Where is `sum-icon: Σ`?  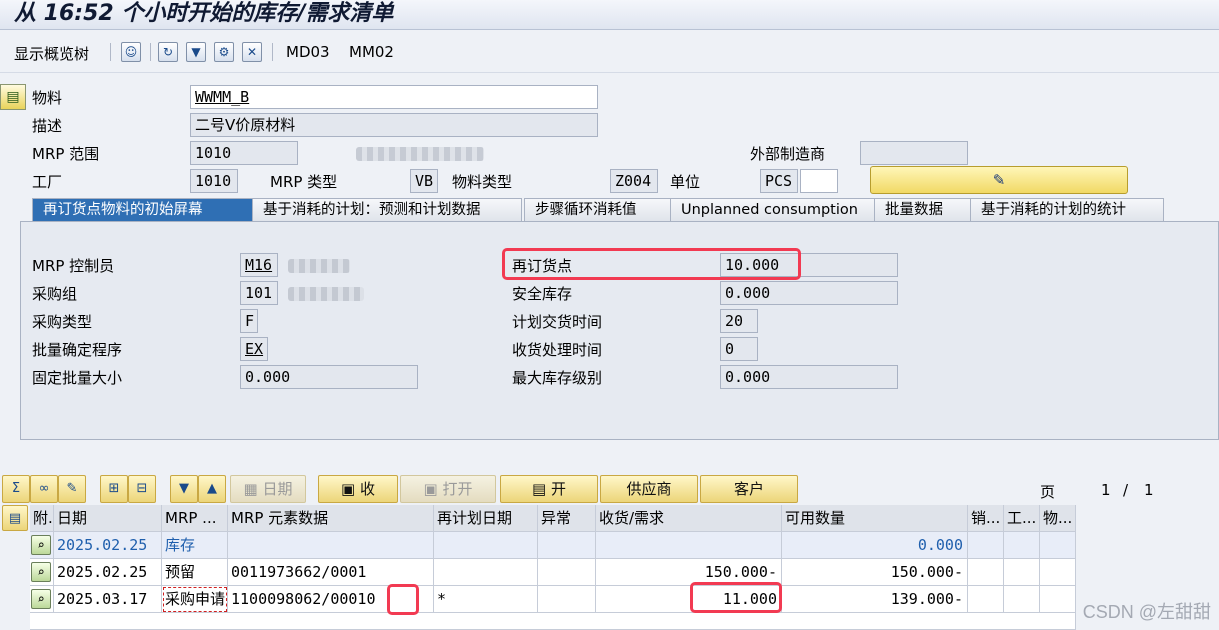 sum-icon: Σ is located at coordinates (16, 489).